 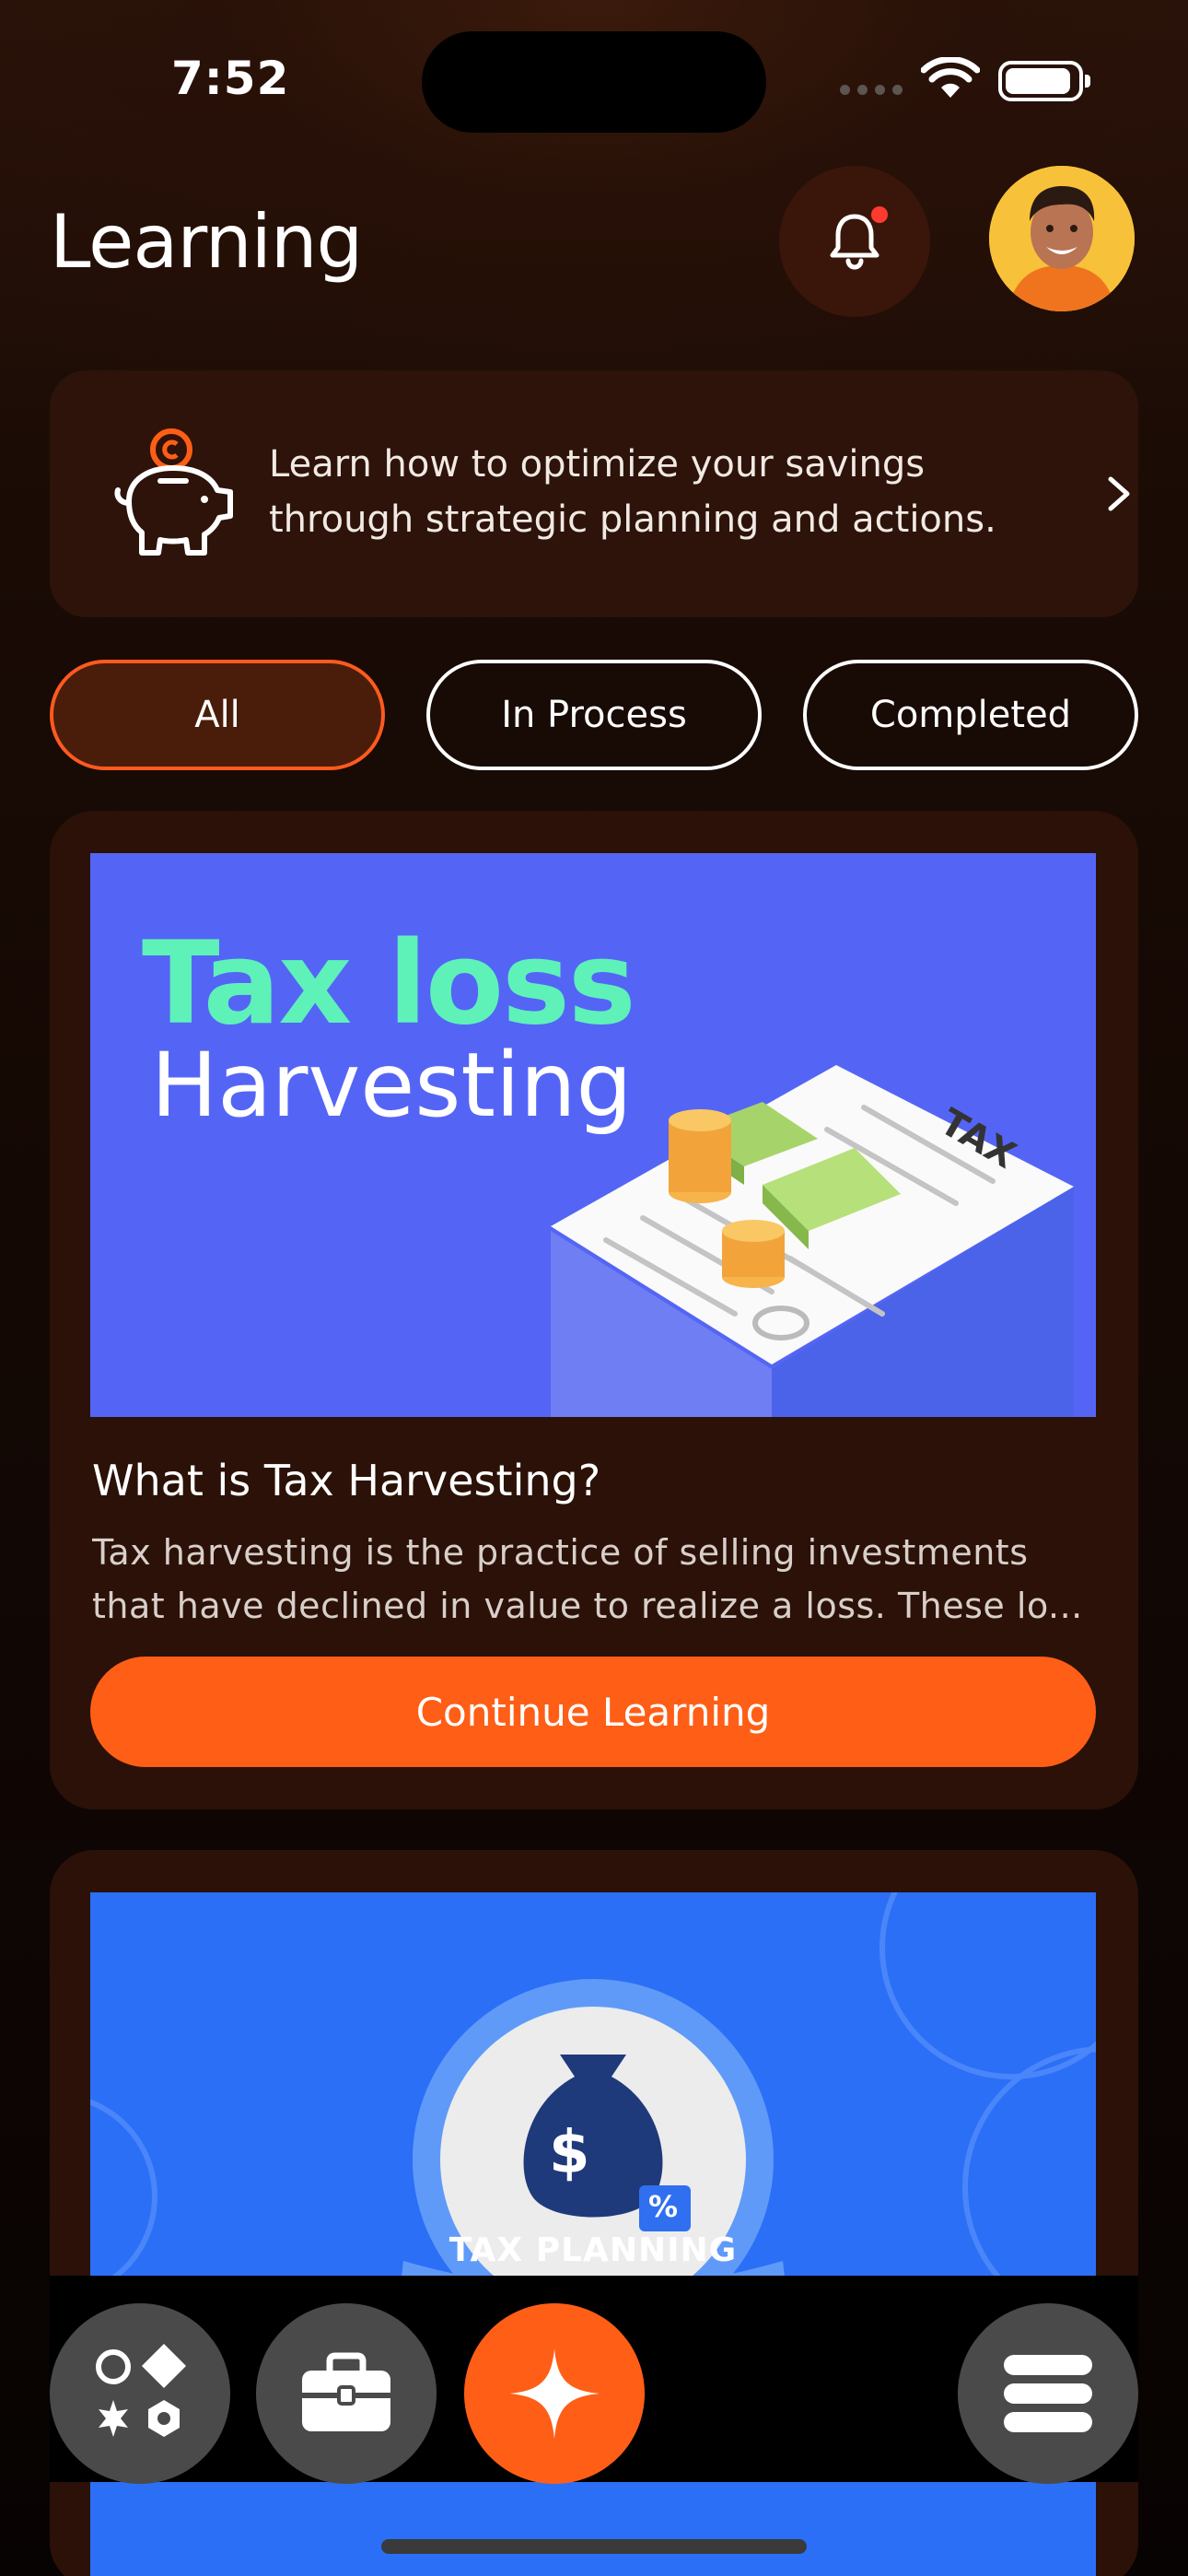 I want to click on nav-apps-button, so click(x=140, y=2393).